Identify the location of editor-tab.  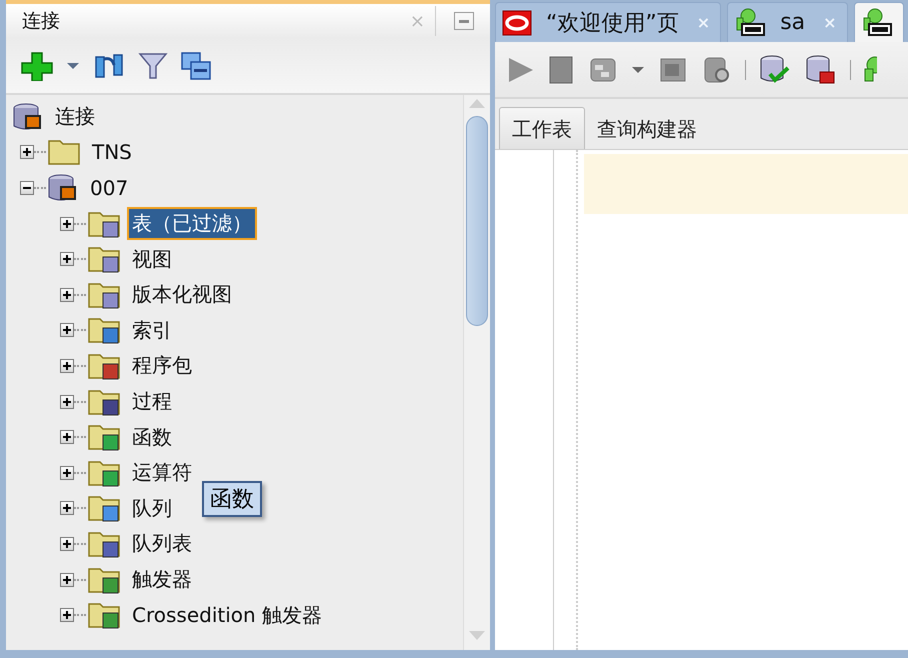
(879, 22).